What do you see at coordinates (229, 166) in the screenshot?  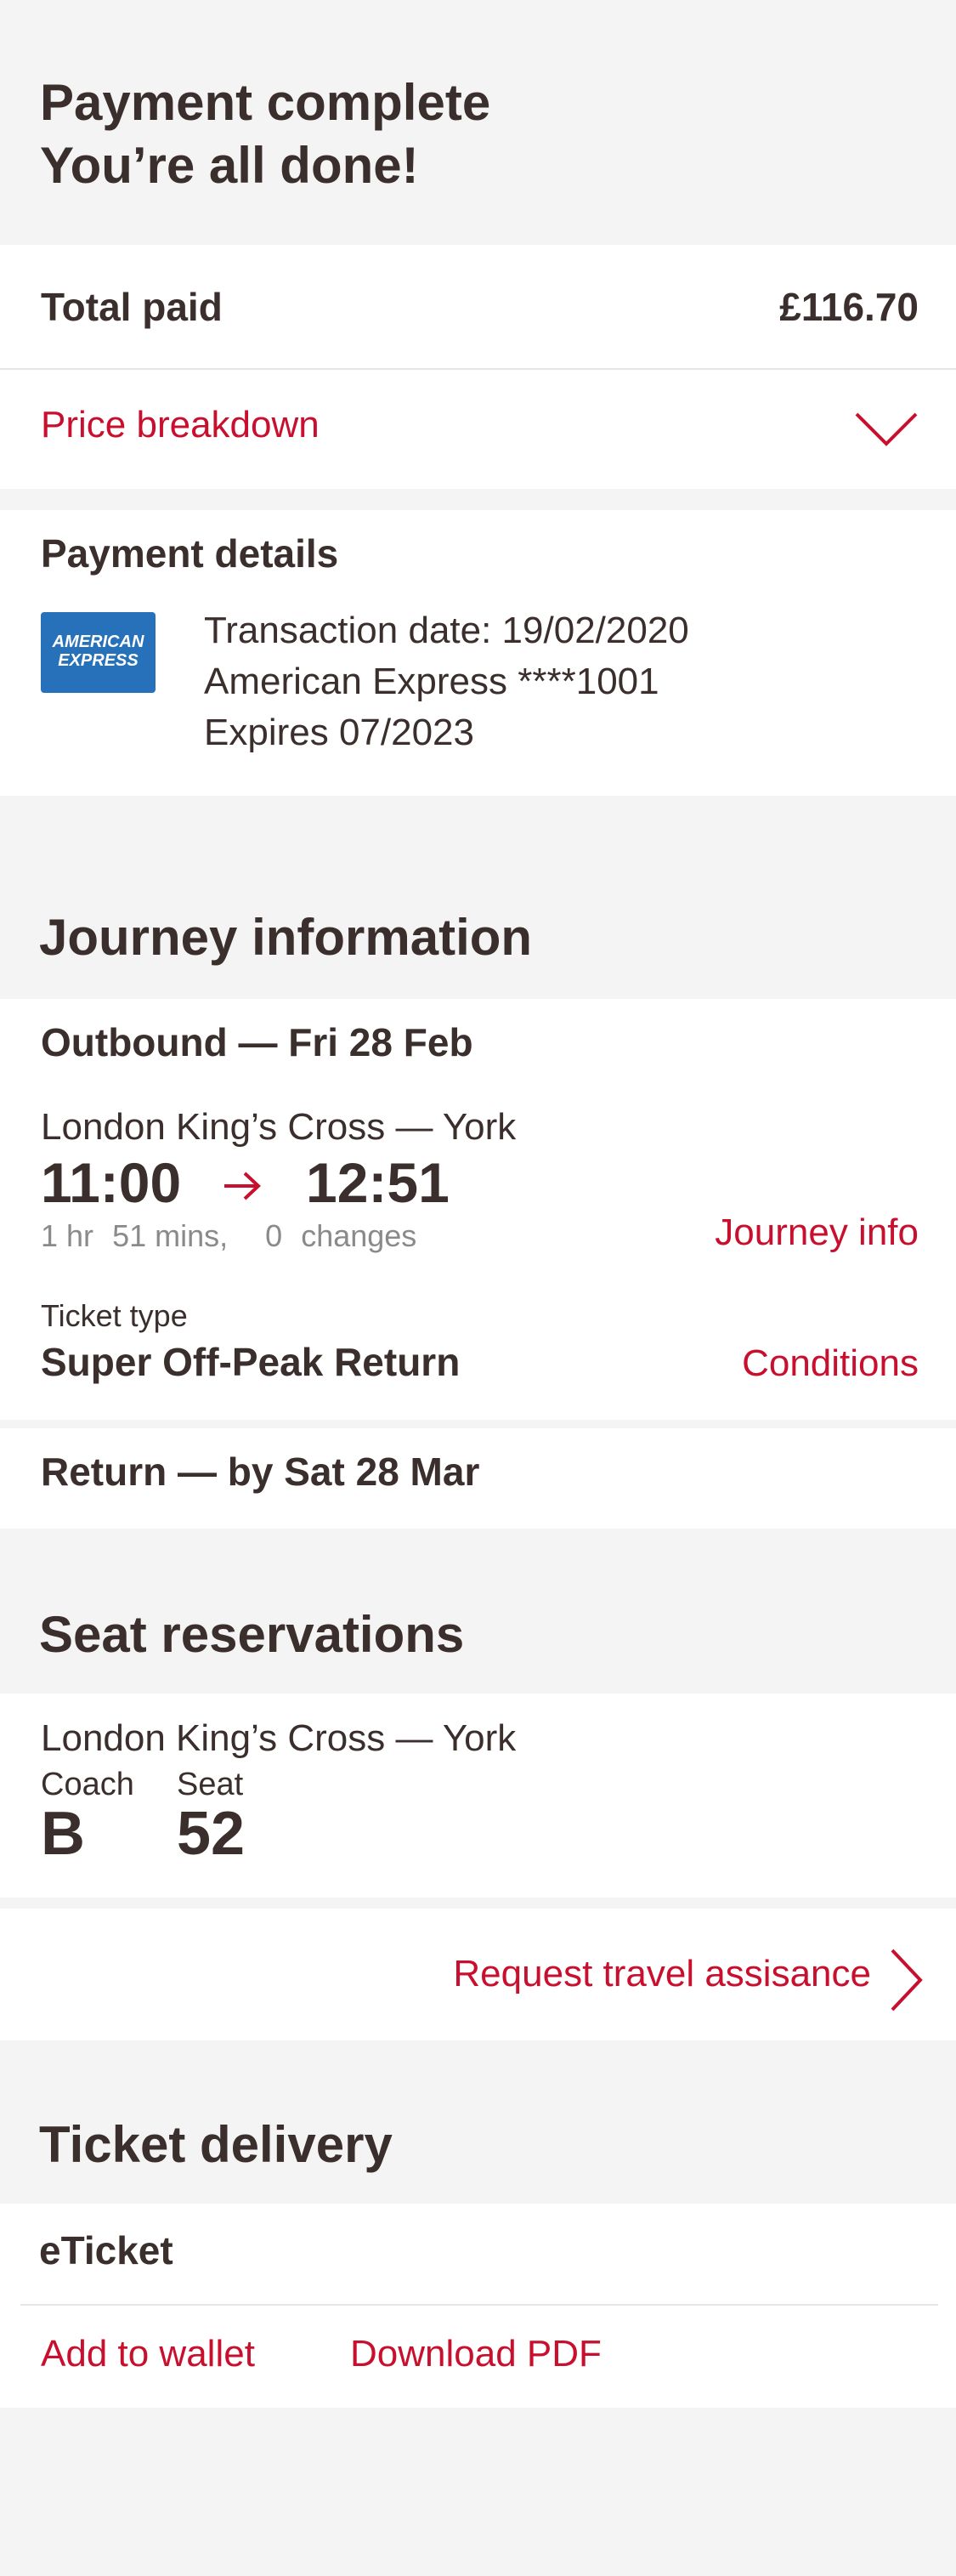 I see `page-title-line2: You’re all done!` at bounding box center [229, 166].